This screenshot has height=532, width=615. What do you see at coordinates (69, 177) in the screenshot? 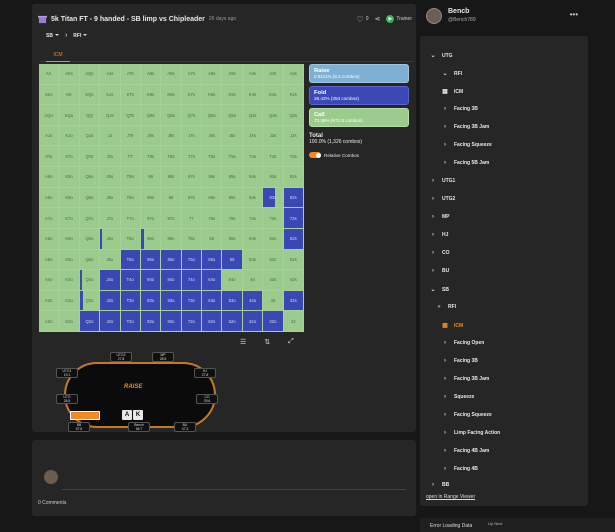
I see `hand-cell: K9o` at bounding box center [69, 177].